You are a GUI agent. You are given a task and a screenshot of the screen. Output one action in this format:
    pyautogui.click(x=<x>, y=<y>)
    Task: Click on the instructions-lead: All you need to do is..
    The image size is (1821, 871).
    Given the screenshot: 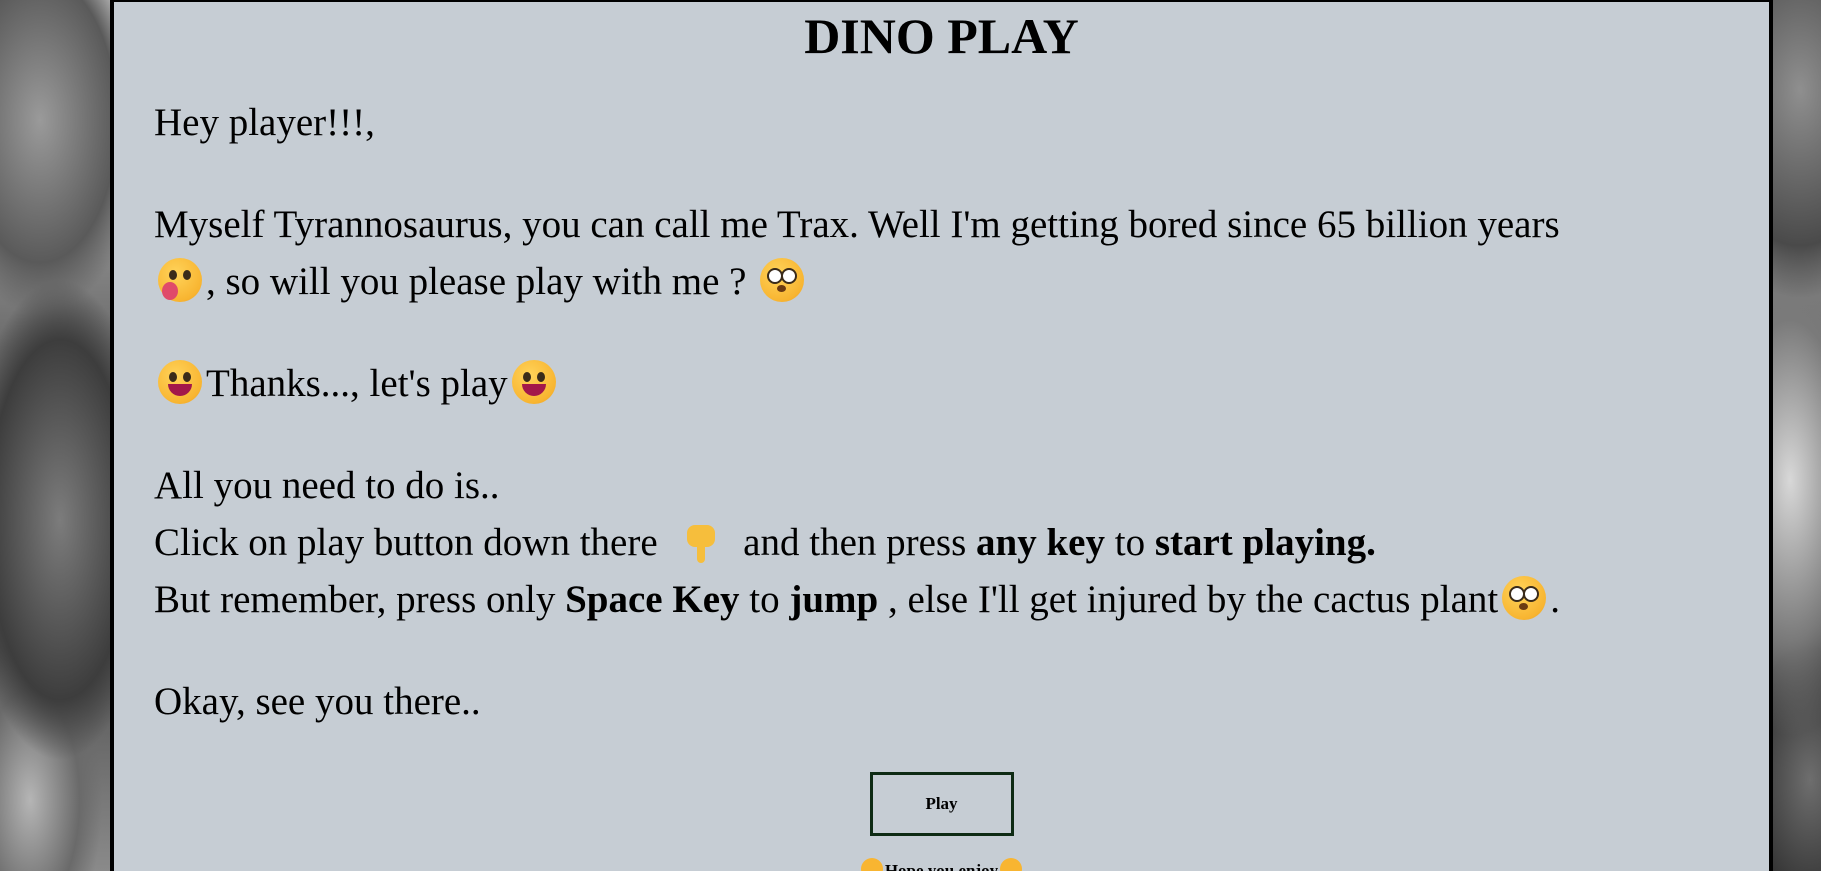 What is the action you would take?
    pyautogui.click(x=327, y=485)
    